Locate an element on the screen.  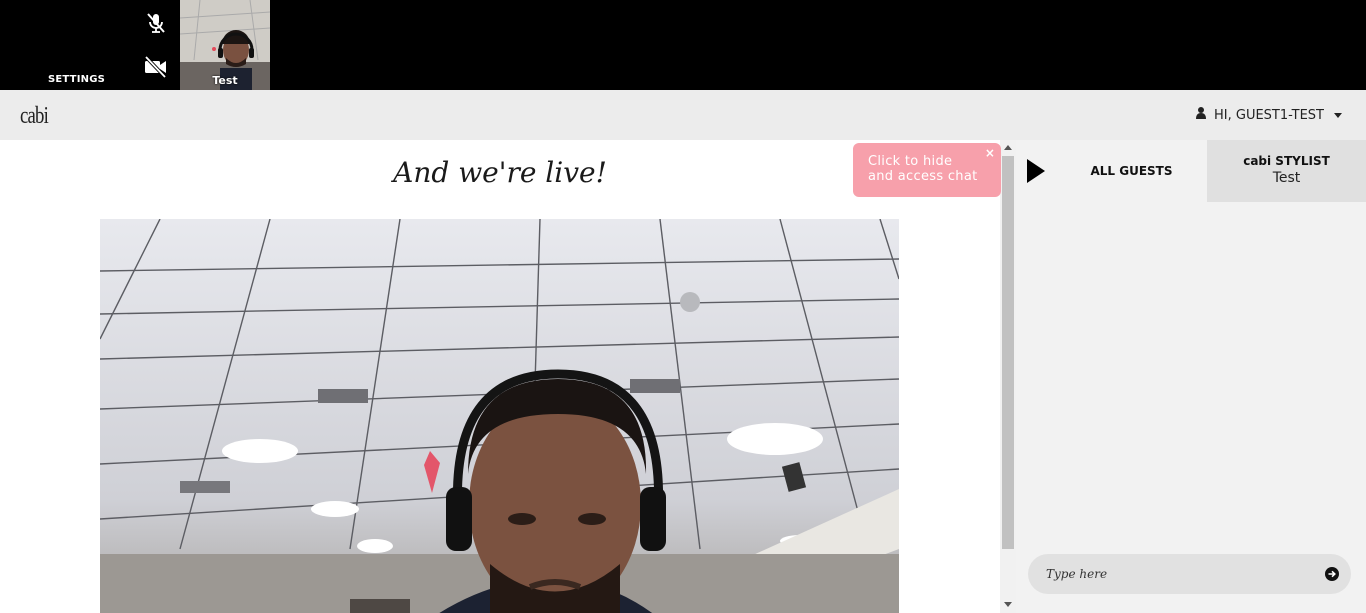
self-view-label: Test is located at coordinates (225, 80).